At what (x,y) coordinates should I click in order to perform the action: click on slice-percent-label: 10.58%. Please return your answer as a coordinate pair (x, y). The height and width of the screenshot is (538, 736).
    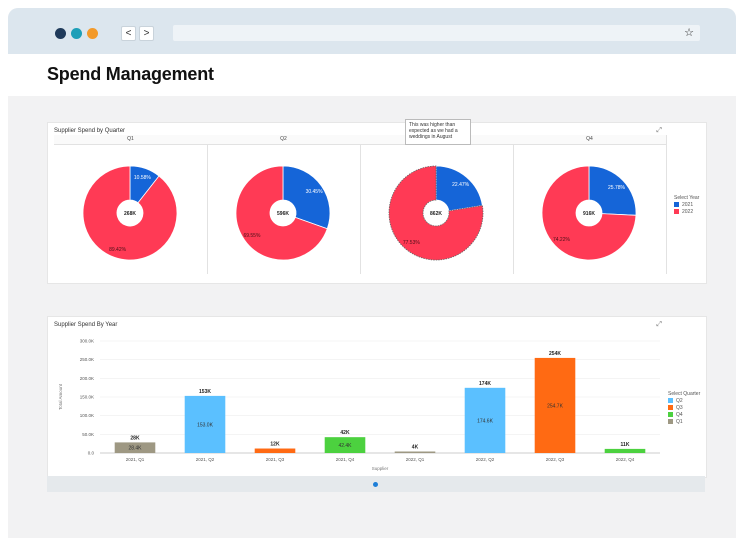
    Looking at the image, I should click on (143, 178).